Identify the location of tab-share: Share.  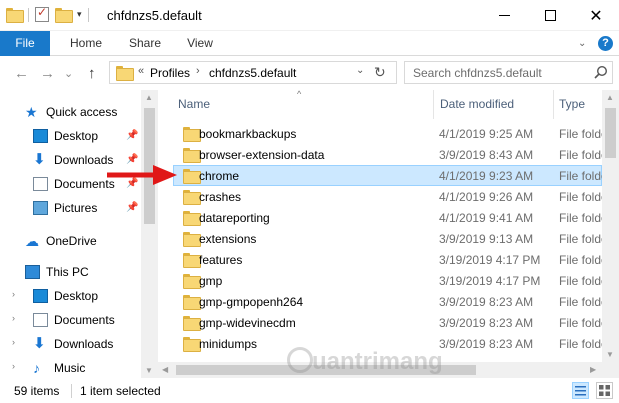
(145, 43).